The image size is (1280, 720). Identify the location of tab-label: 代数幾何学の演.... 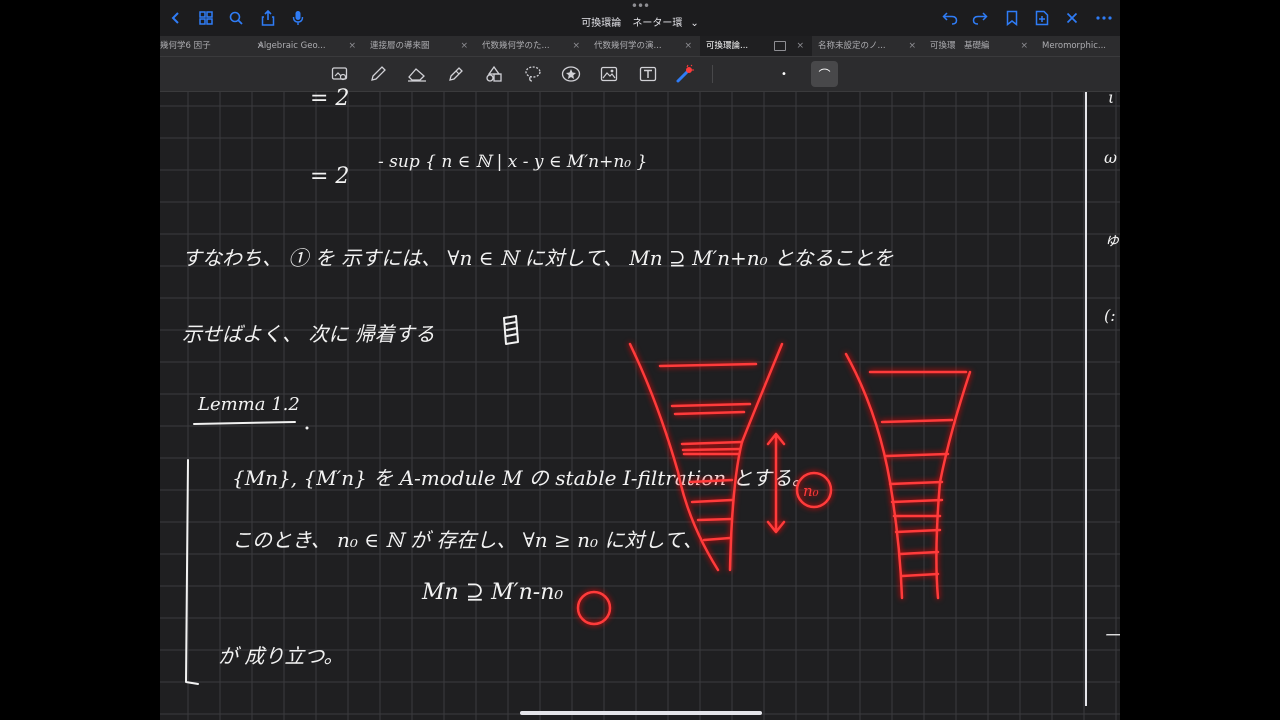
(628, 46).